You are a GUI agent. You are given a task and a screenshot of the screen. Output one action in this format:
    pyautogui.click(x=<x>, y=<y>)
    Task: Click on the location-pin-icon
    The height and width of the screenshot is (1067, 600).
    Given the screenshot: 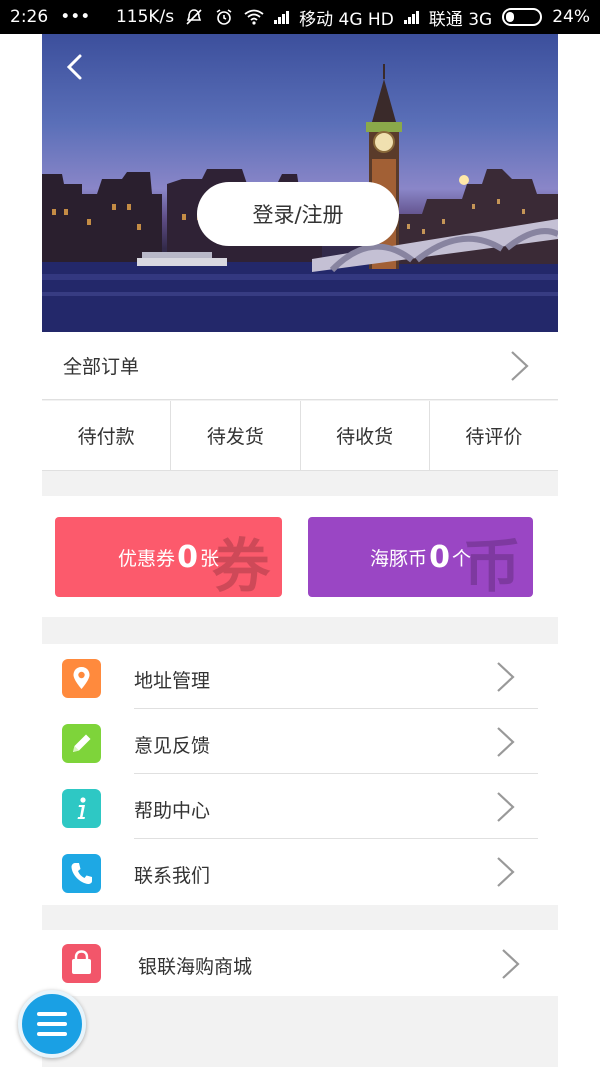 What is the action you would take?
    pyautogui.click(x=81, y=678)
    